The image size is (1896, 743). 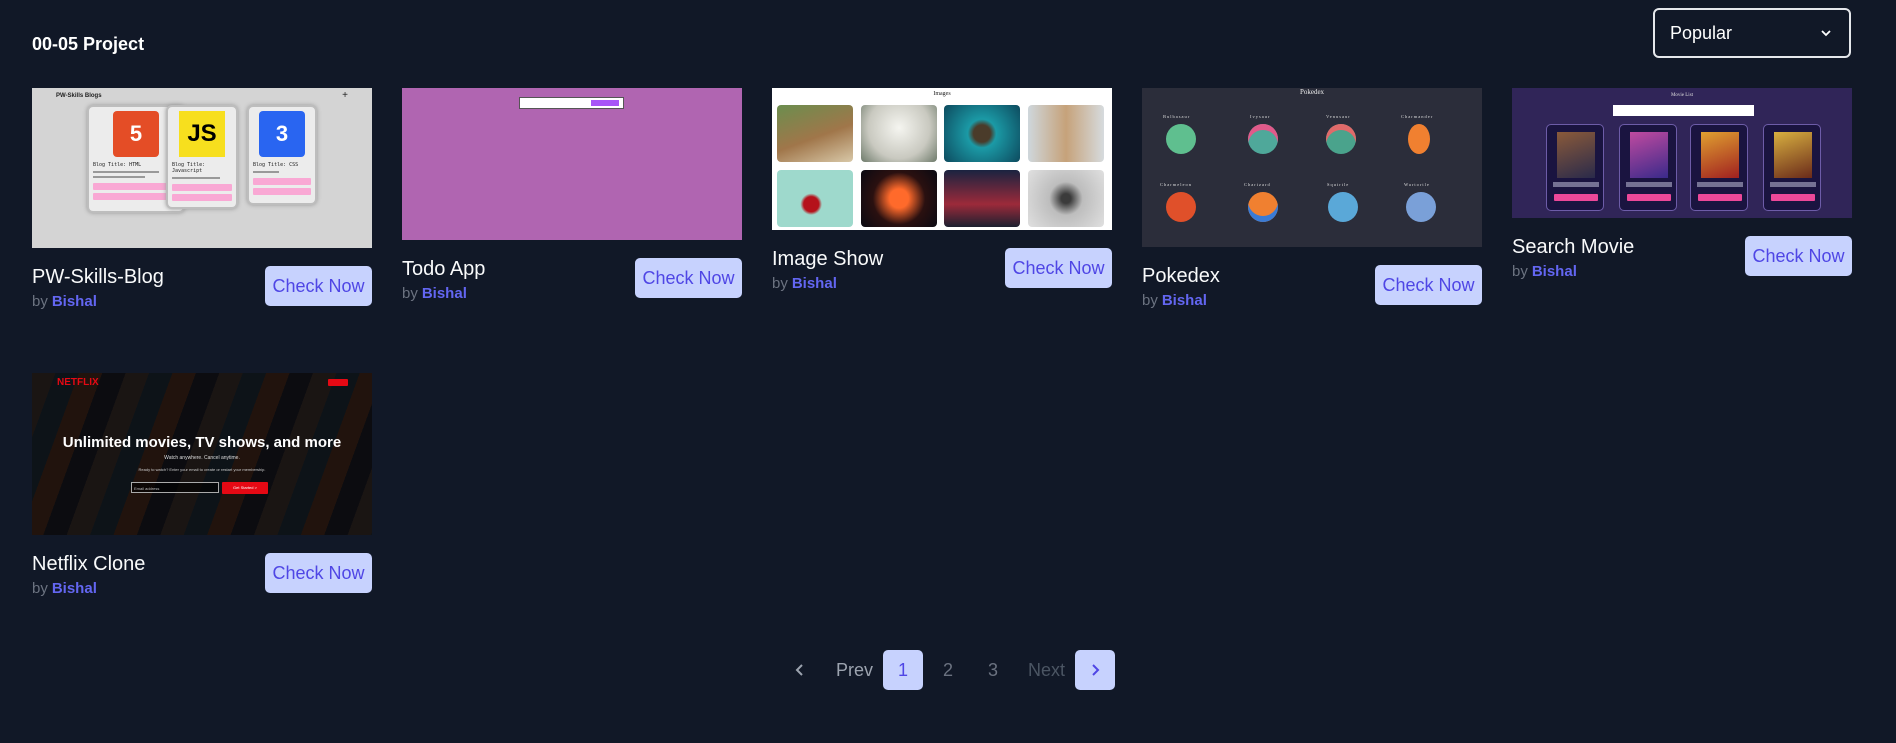 What do you see at coordinates (982, 198) in the screenshot?
I see `city-photo` at bounding box center [982, 198].